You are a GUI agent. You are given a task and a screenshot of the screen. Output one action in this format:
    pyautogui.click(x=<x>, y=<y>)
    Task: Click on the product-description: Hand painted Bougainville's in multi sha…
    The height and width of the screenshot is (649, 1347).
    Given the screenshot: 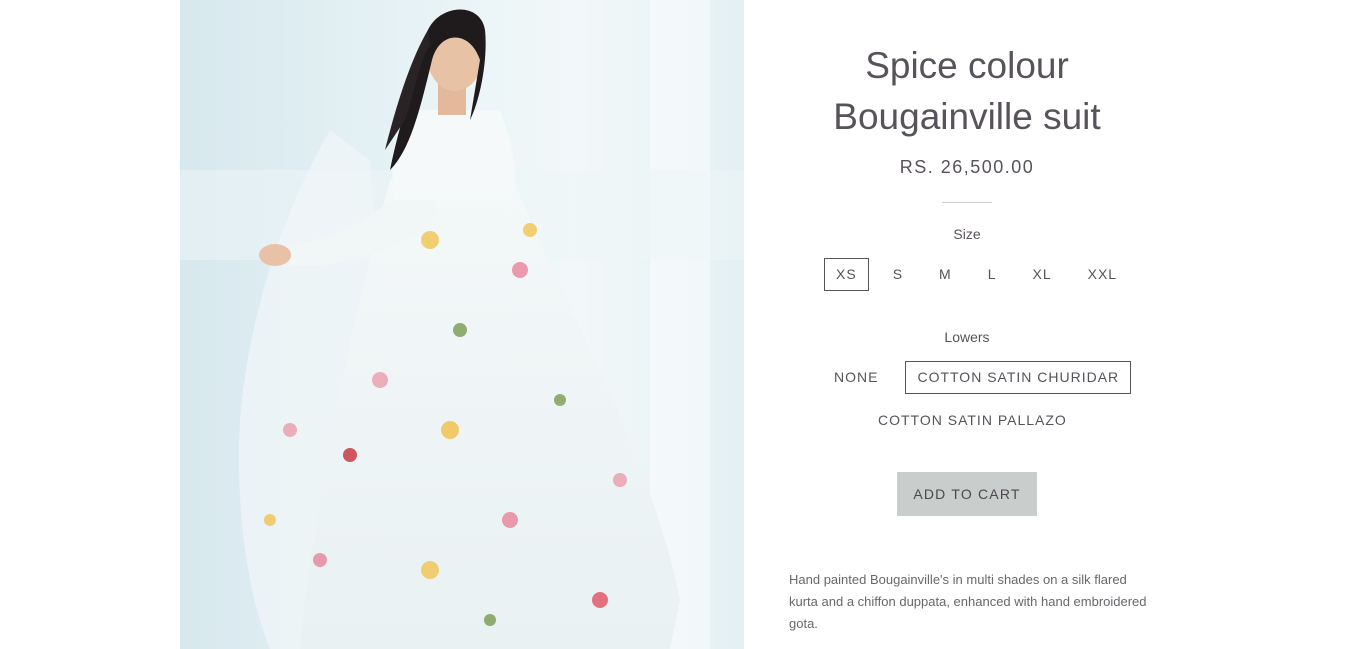 What is the action you would take?
    pyautogui.click(x=968, y=601)
    